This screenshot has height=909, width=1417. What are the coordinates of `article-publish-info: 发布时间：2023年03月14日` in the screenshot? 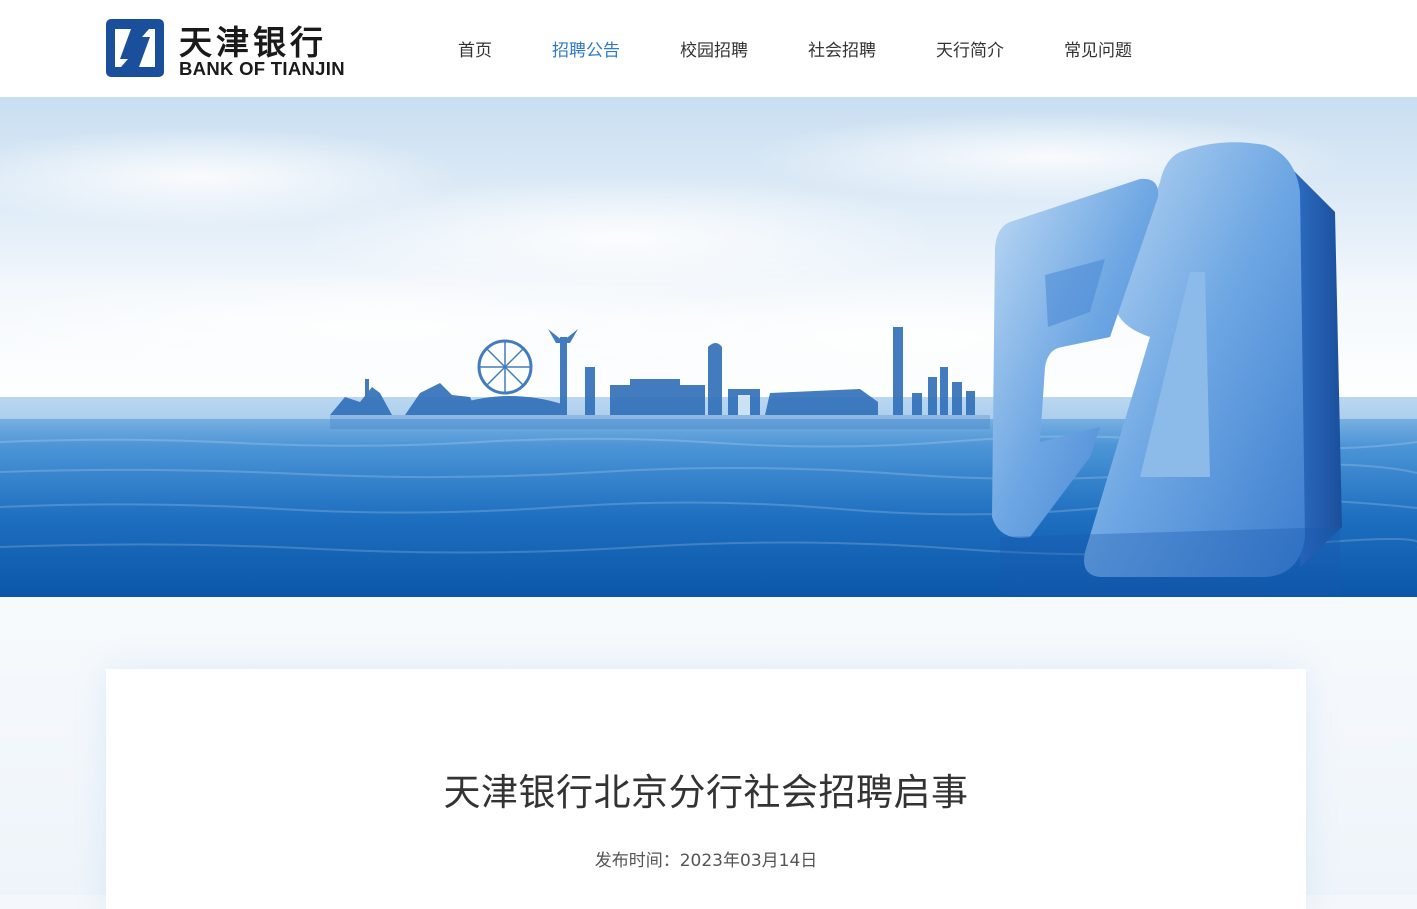 It's located at (706, 858).